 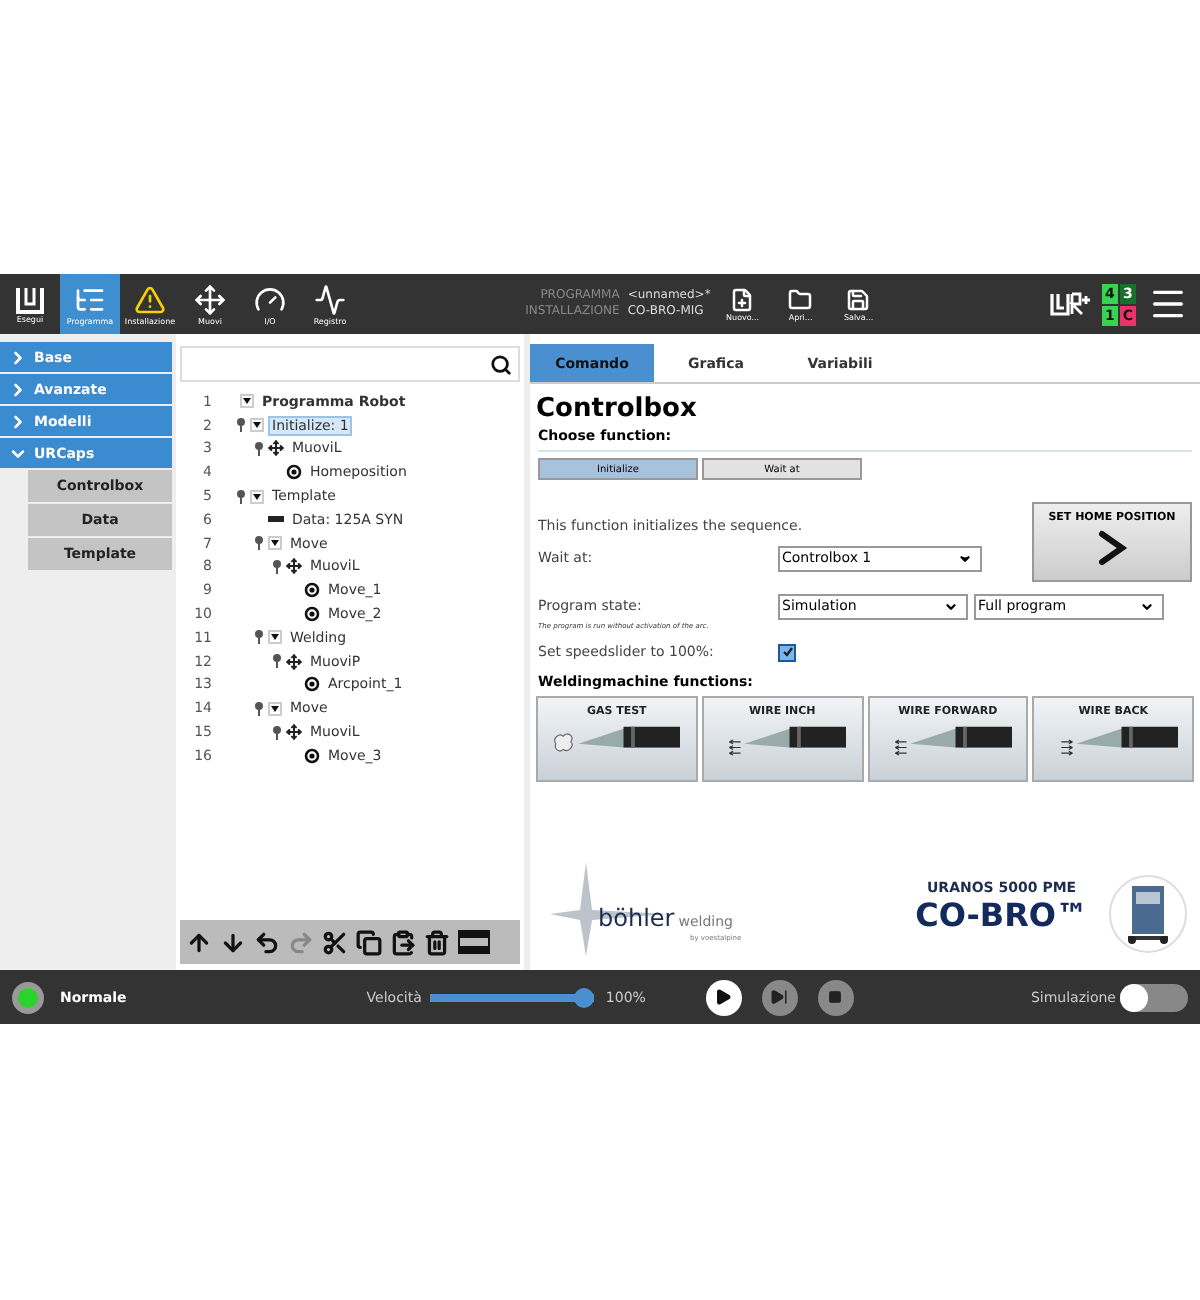 I want to click on welding-machine-drawing, so click(x=1148, y=914).